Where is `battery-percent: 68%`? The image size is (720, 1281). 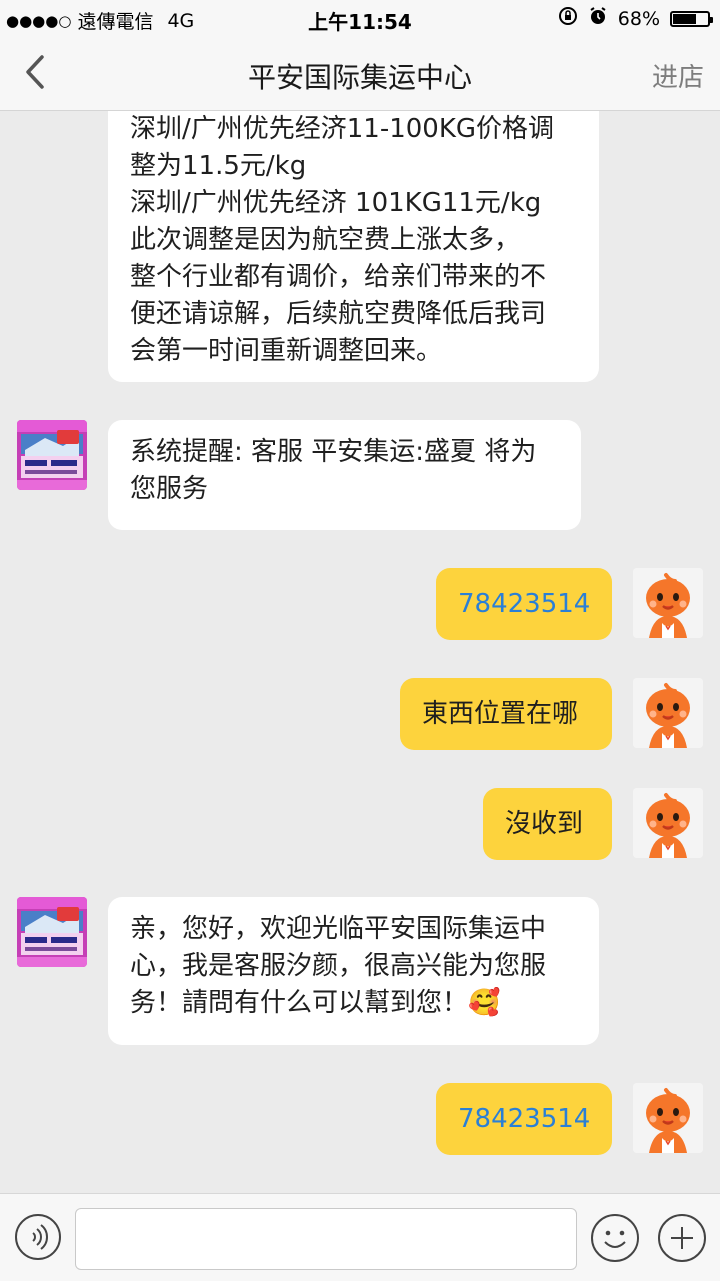
battery-percent: 68% is located at coordinates (638, 18).